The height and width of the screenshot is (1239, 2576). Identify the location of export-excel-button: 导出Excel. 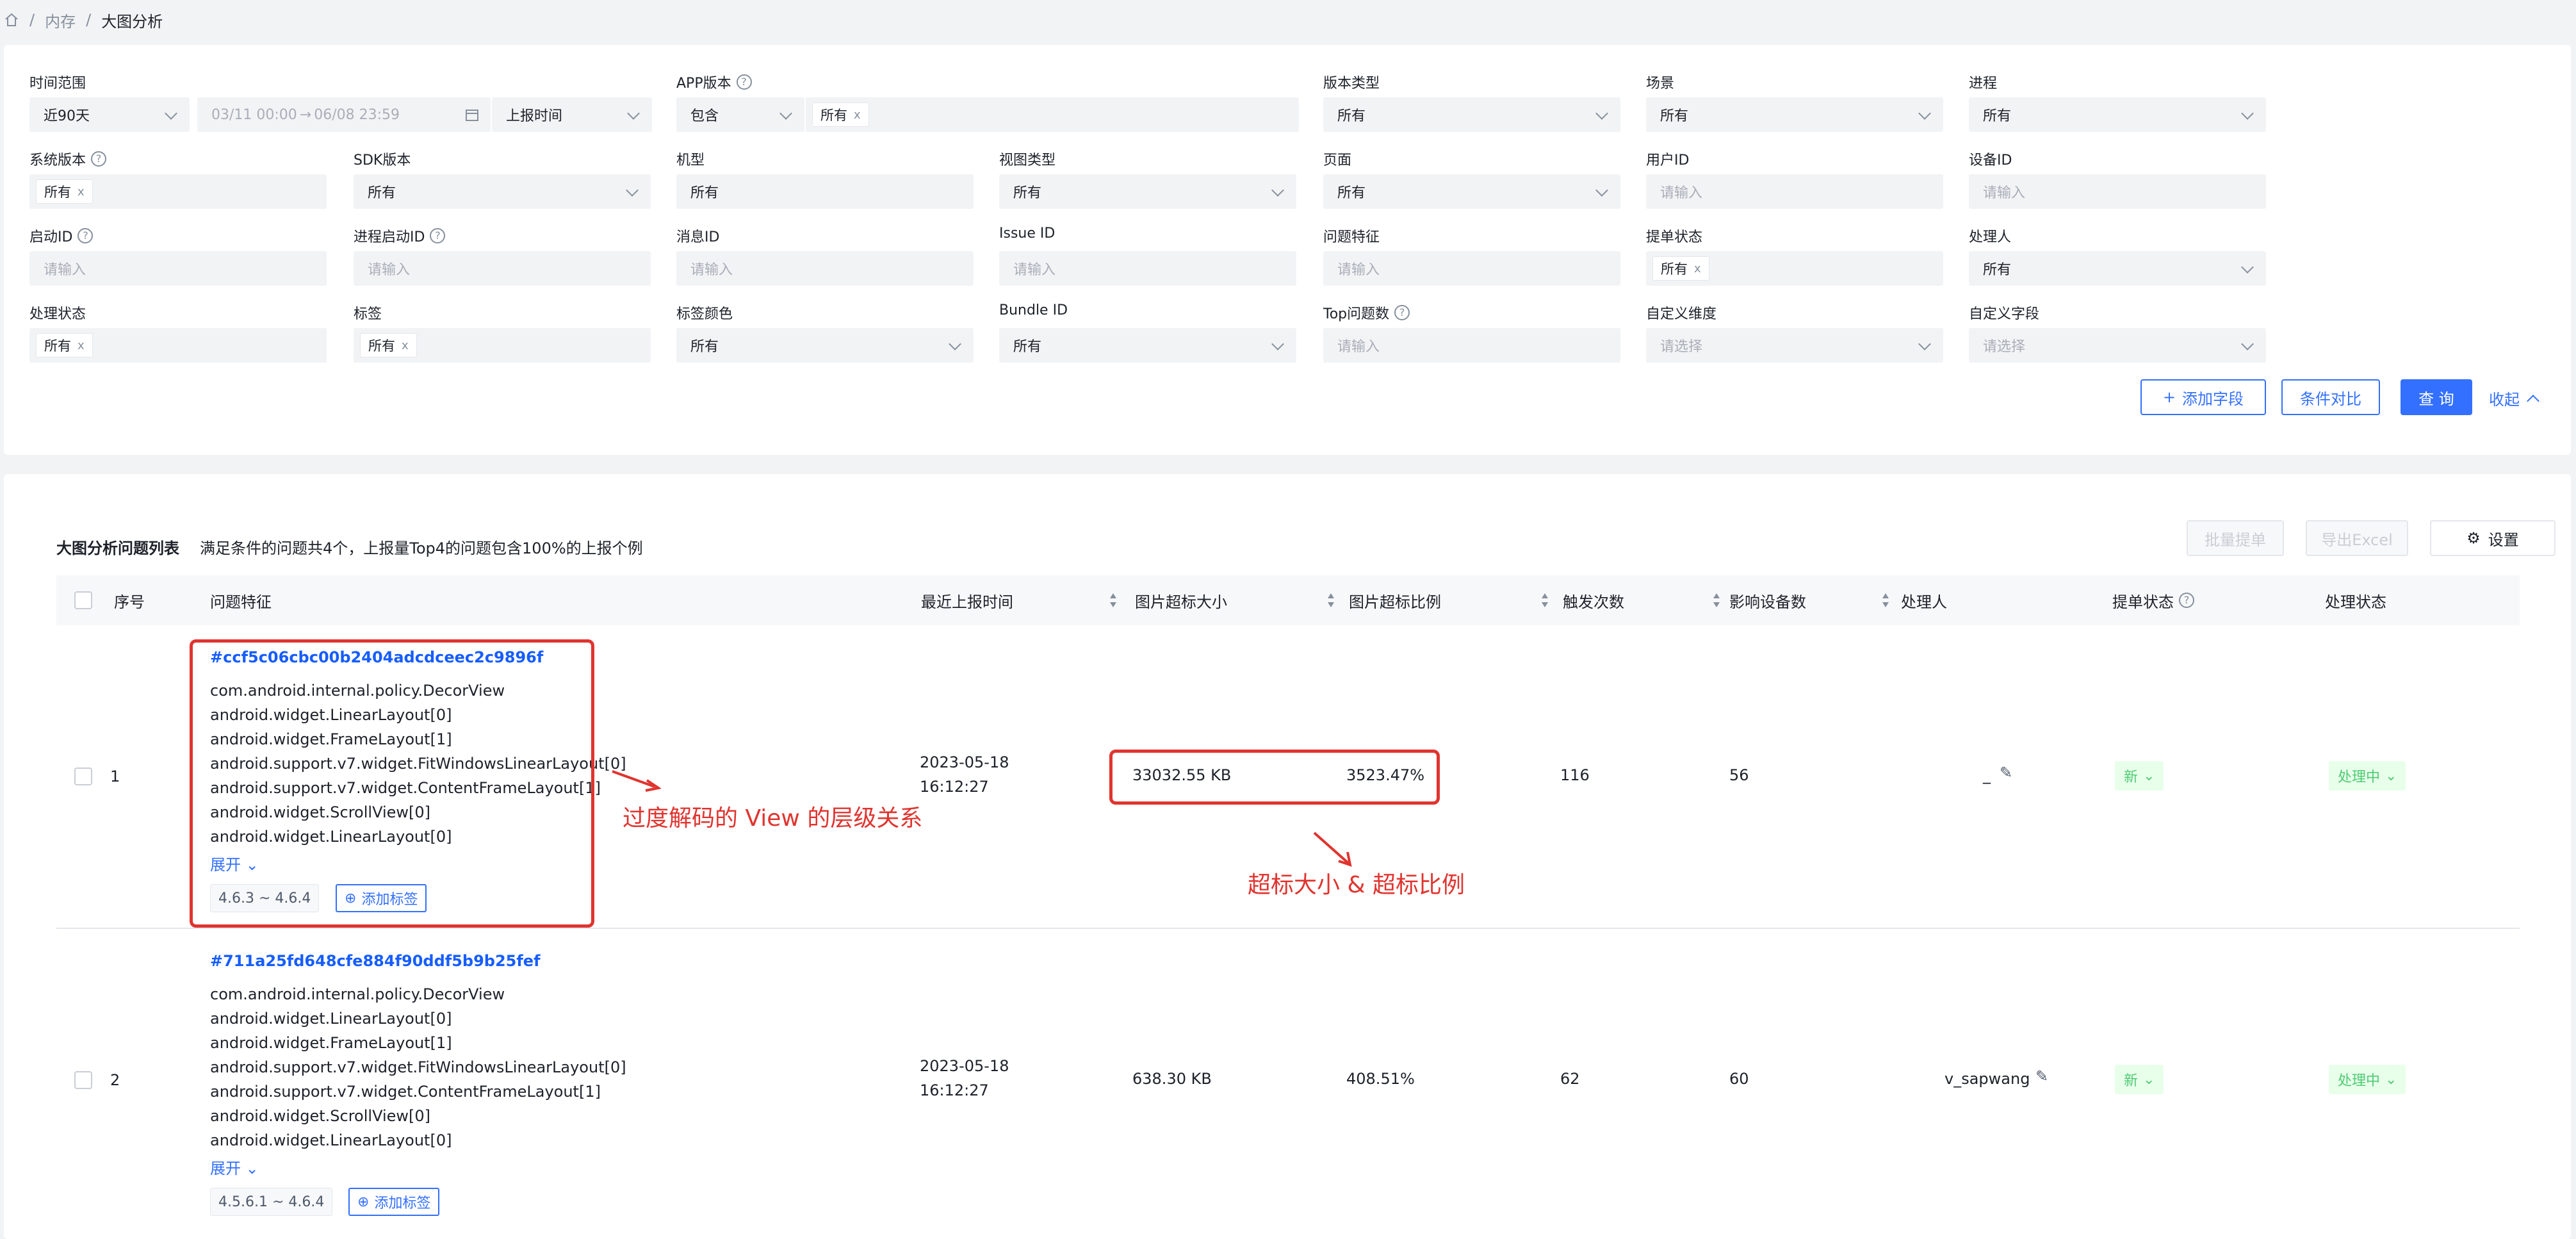
(2357, 538).